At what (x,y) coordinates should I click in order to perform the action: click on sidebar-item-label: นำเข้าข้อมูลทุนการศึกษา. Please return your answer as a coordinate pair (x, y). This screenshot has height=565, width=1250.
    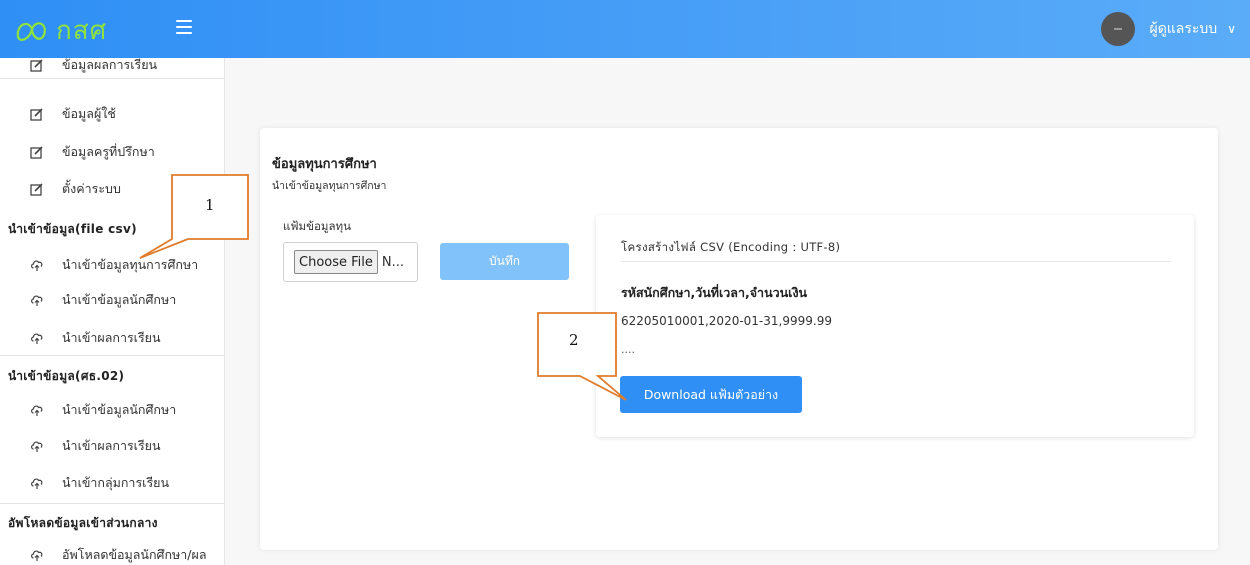
    Looking at the image, I should click on (130, 264).